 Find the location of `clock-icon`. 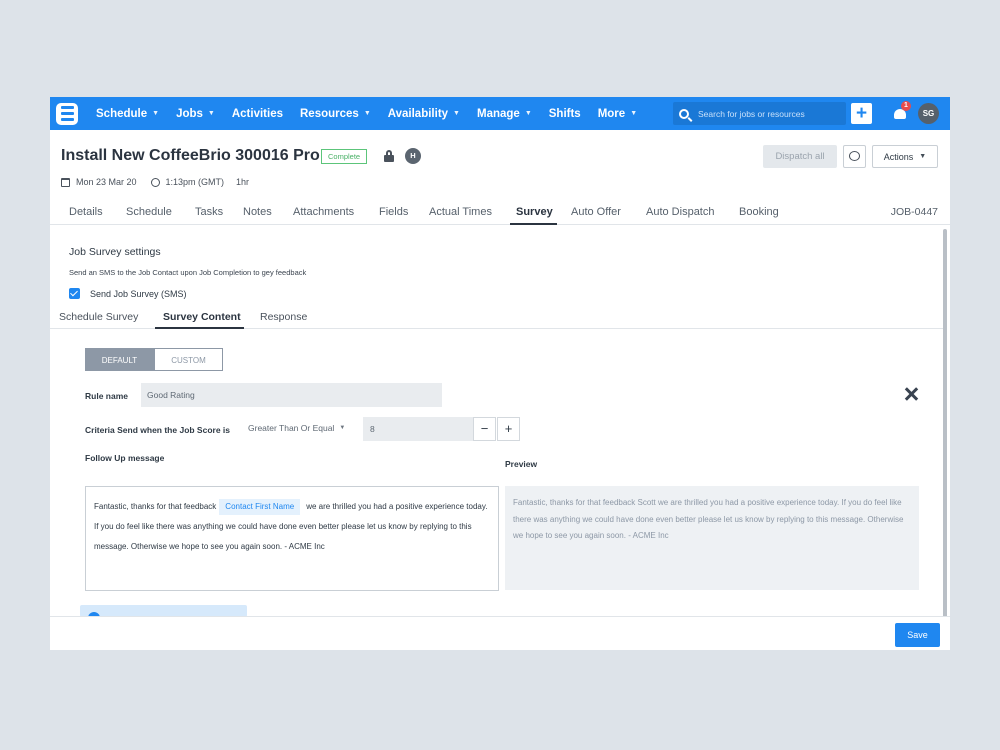

clock-icon is located at coordinates (155, 182).